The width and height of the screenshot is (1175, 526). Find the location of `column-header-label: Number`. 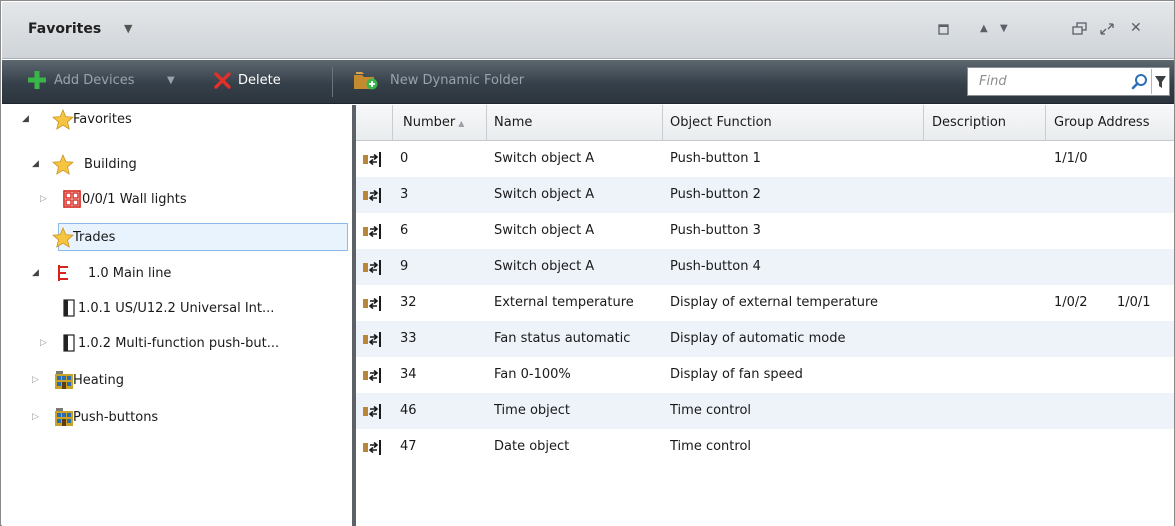

column-header-label: Number is located at coordinates (429, 122).